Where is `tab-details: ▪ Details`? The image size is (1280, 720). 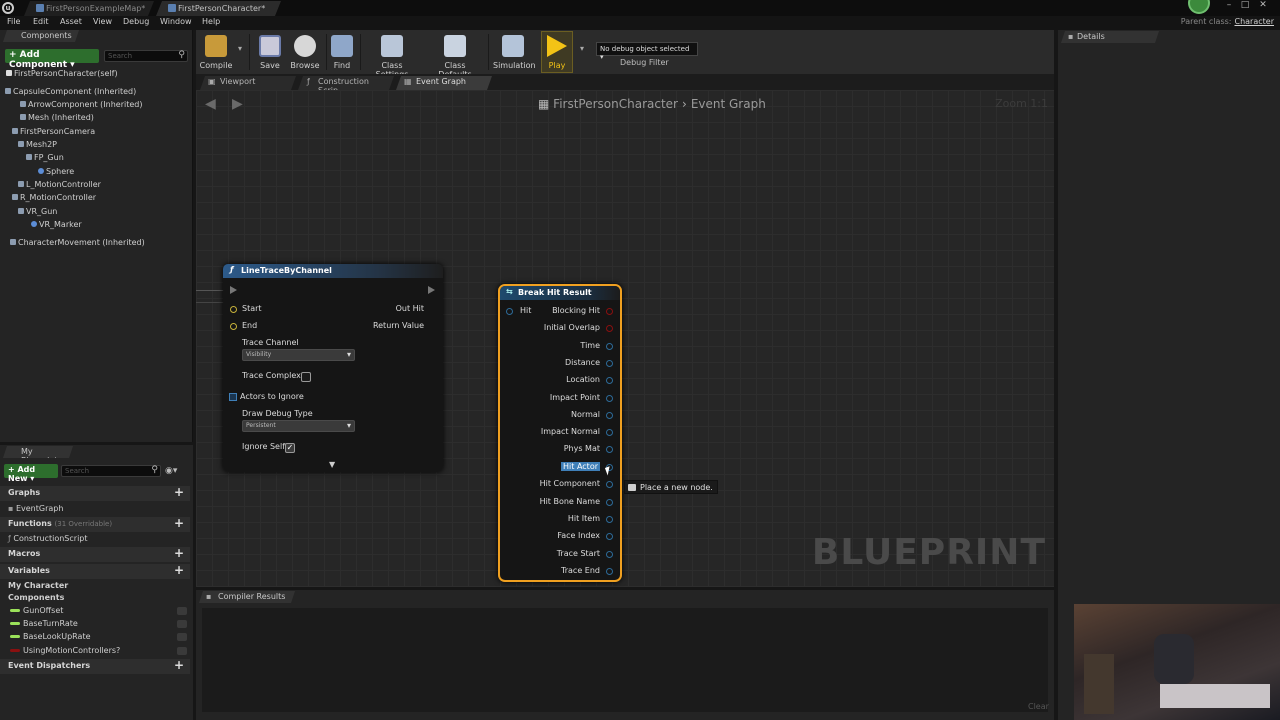 tab-details: ▪ Details is located at coordinates (1110, 37).